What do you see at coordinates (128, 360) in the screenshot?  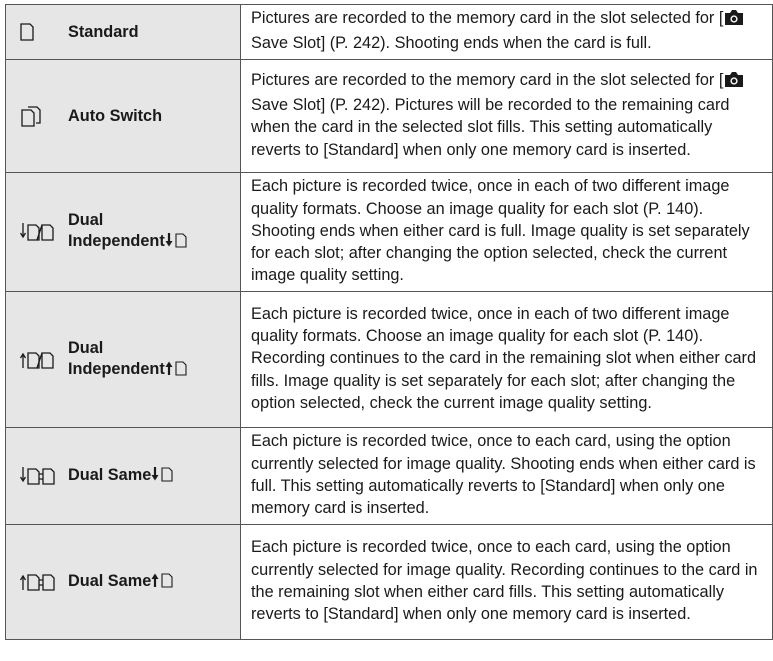 I see `mode-label-dual-independent-up: Dual Independent` at bounding box center [128, 360].